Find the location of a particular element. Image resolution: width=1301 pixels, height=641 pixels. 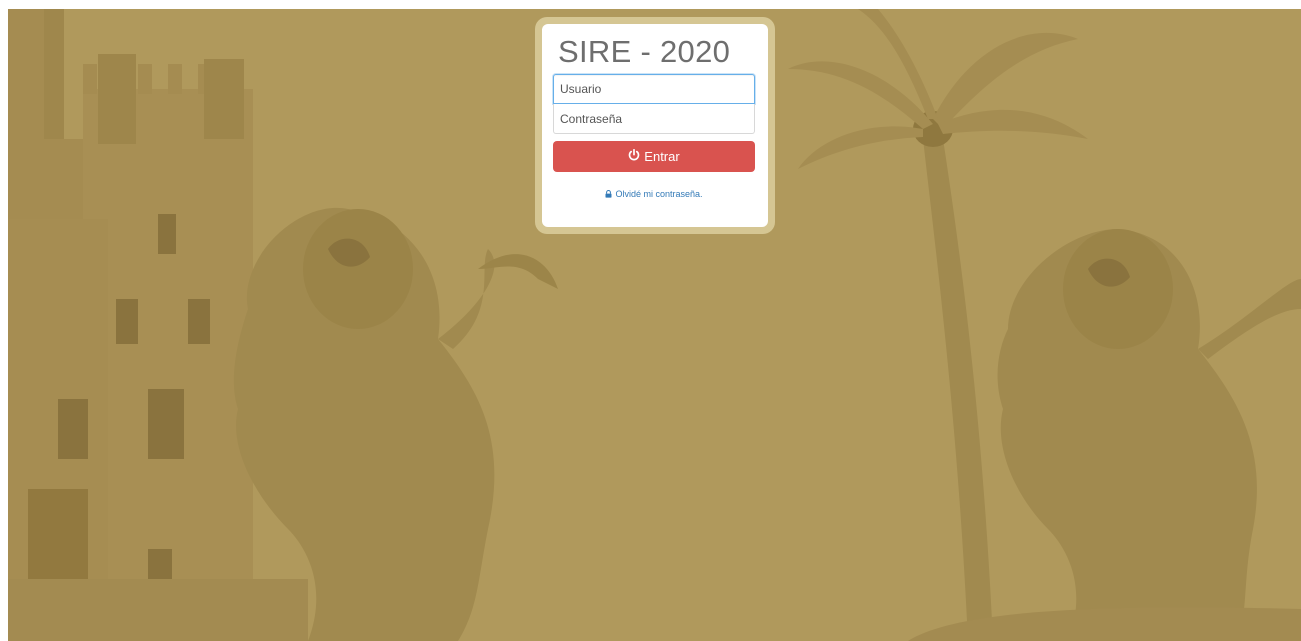

entrar-button: Entrar is located at coordinates (654, 156).